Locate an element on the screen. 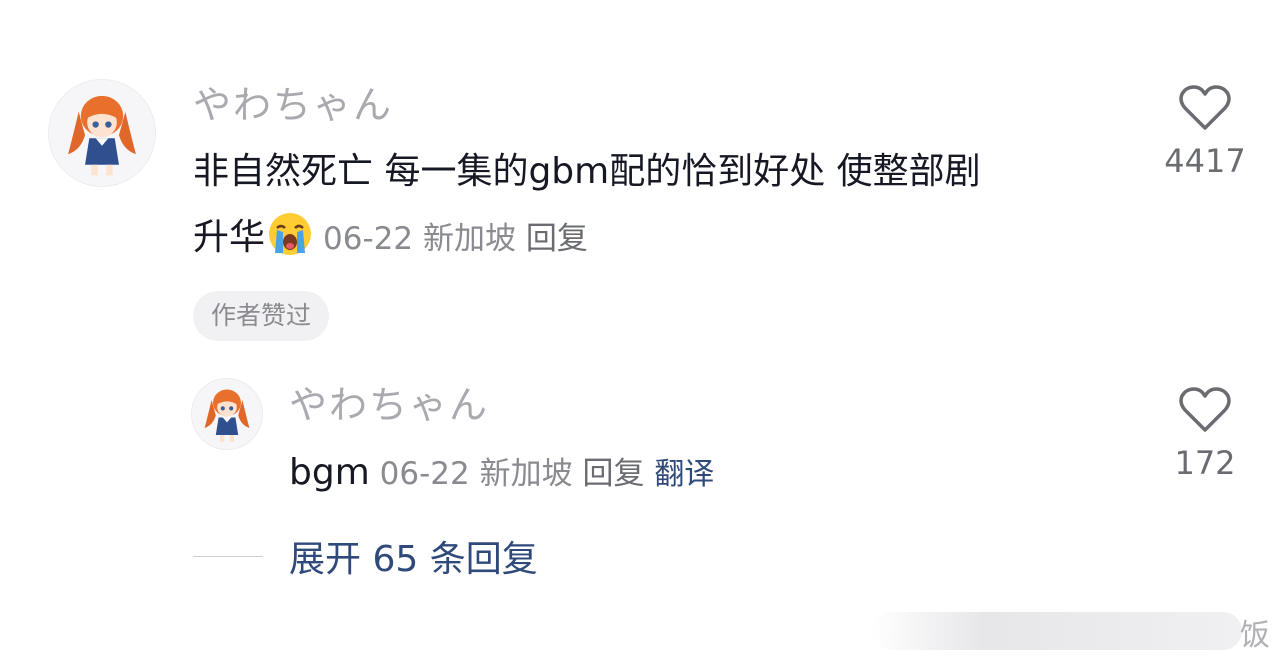 This screenshot has width=1284, height=662. reply-location: 新加坡 is located at coordinates (526, 474).